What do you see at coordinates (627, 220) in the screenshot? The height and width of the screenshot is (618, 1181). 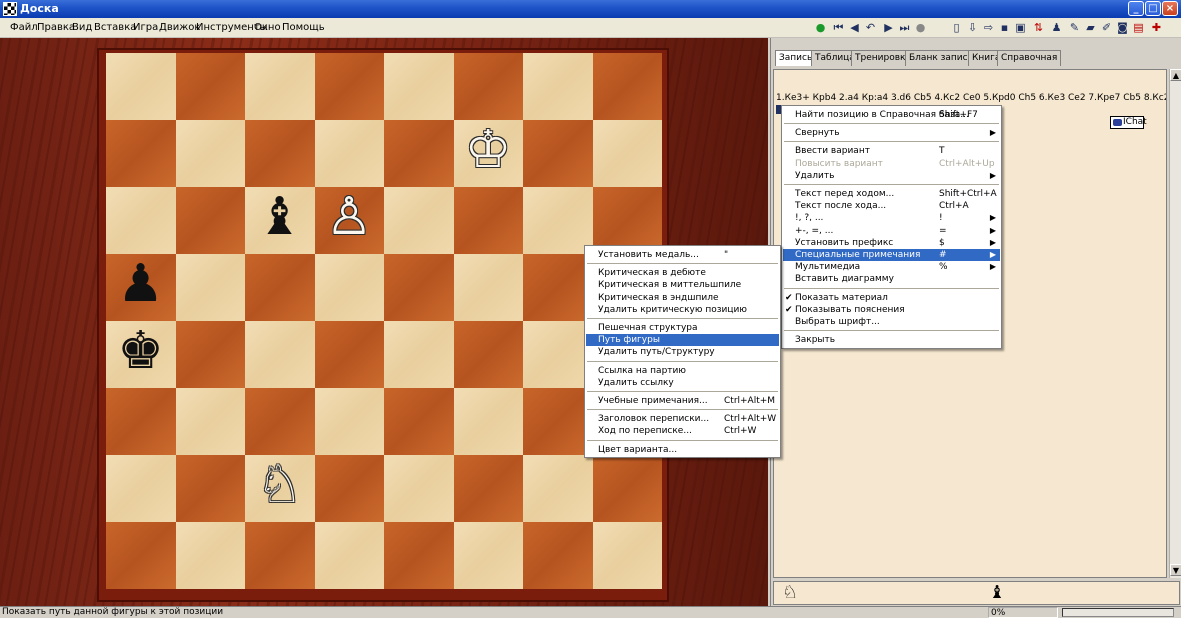 I see `square-h6` at bounding box center [627, 220].